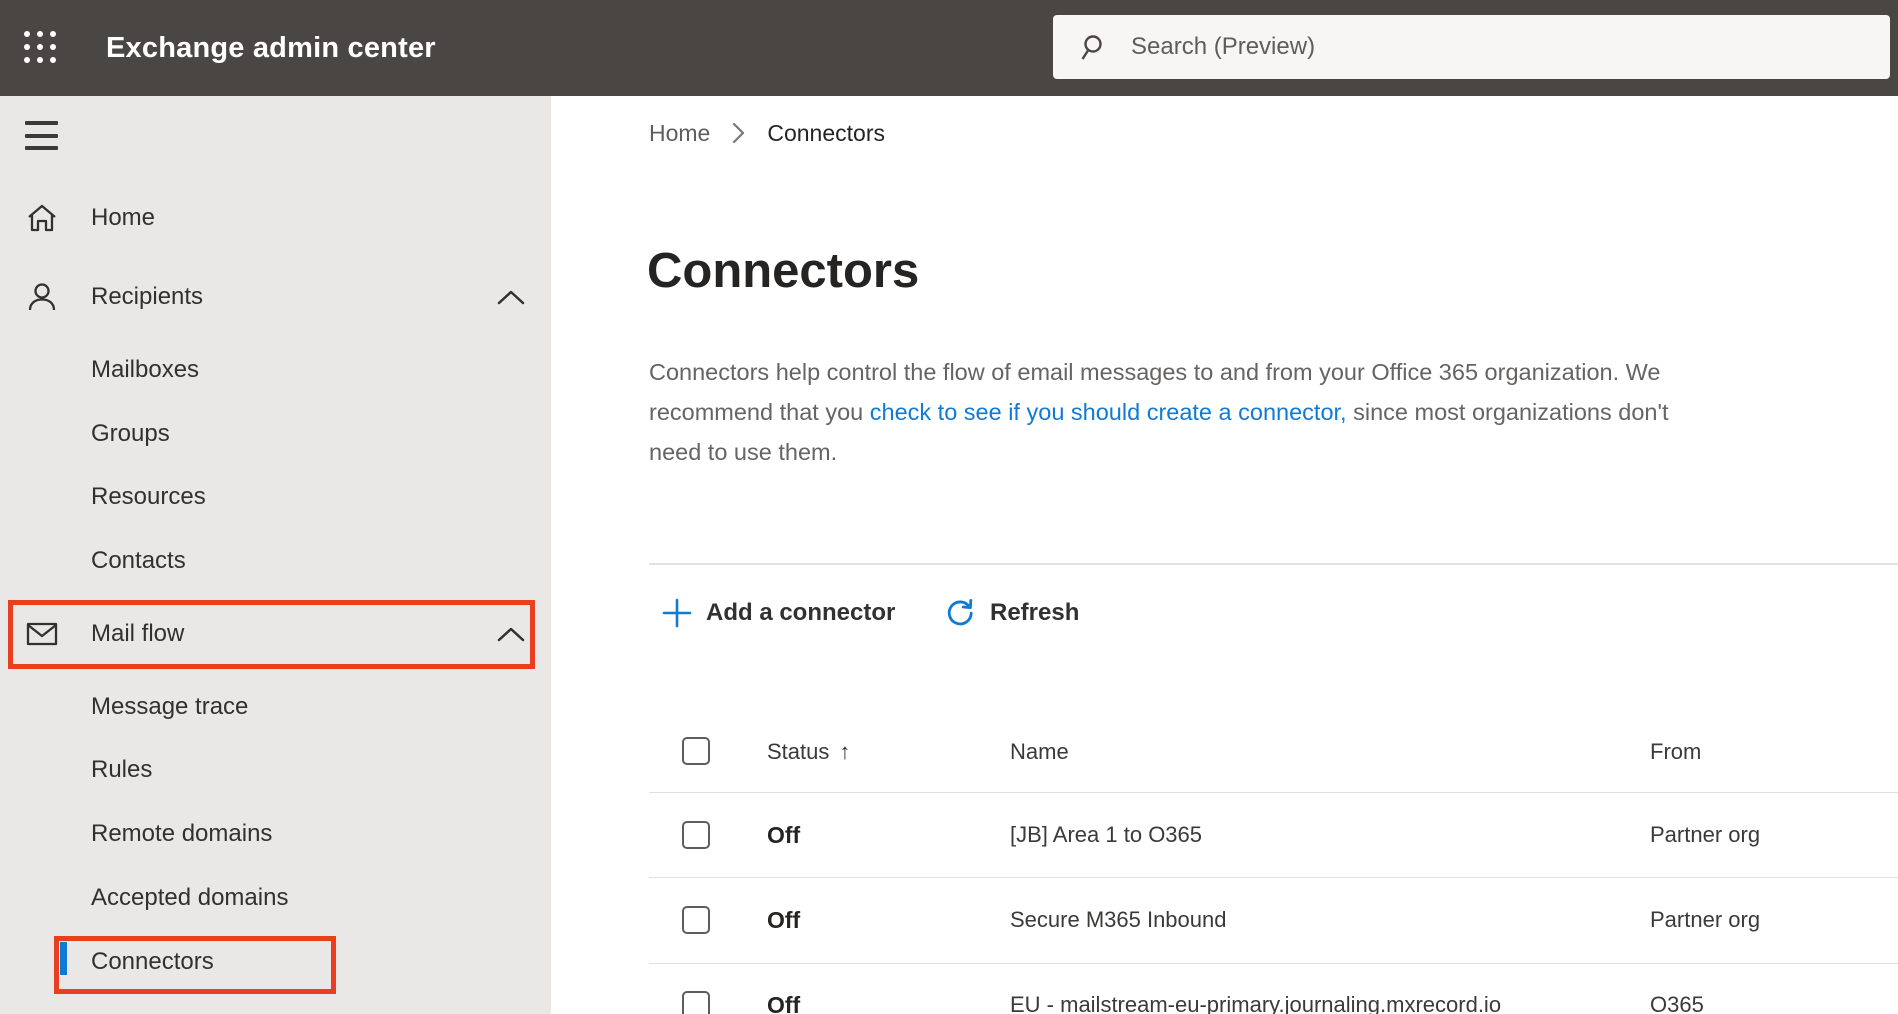 This screenshot has height=1014, width=1898. I want to click on topbar: Exchange admin center, so click(949, 48).